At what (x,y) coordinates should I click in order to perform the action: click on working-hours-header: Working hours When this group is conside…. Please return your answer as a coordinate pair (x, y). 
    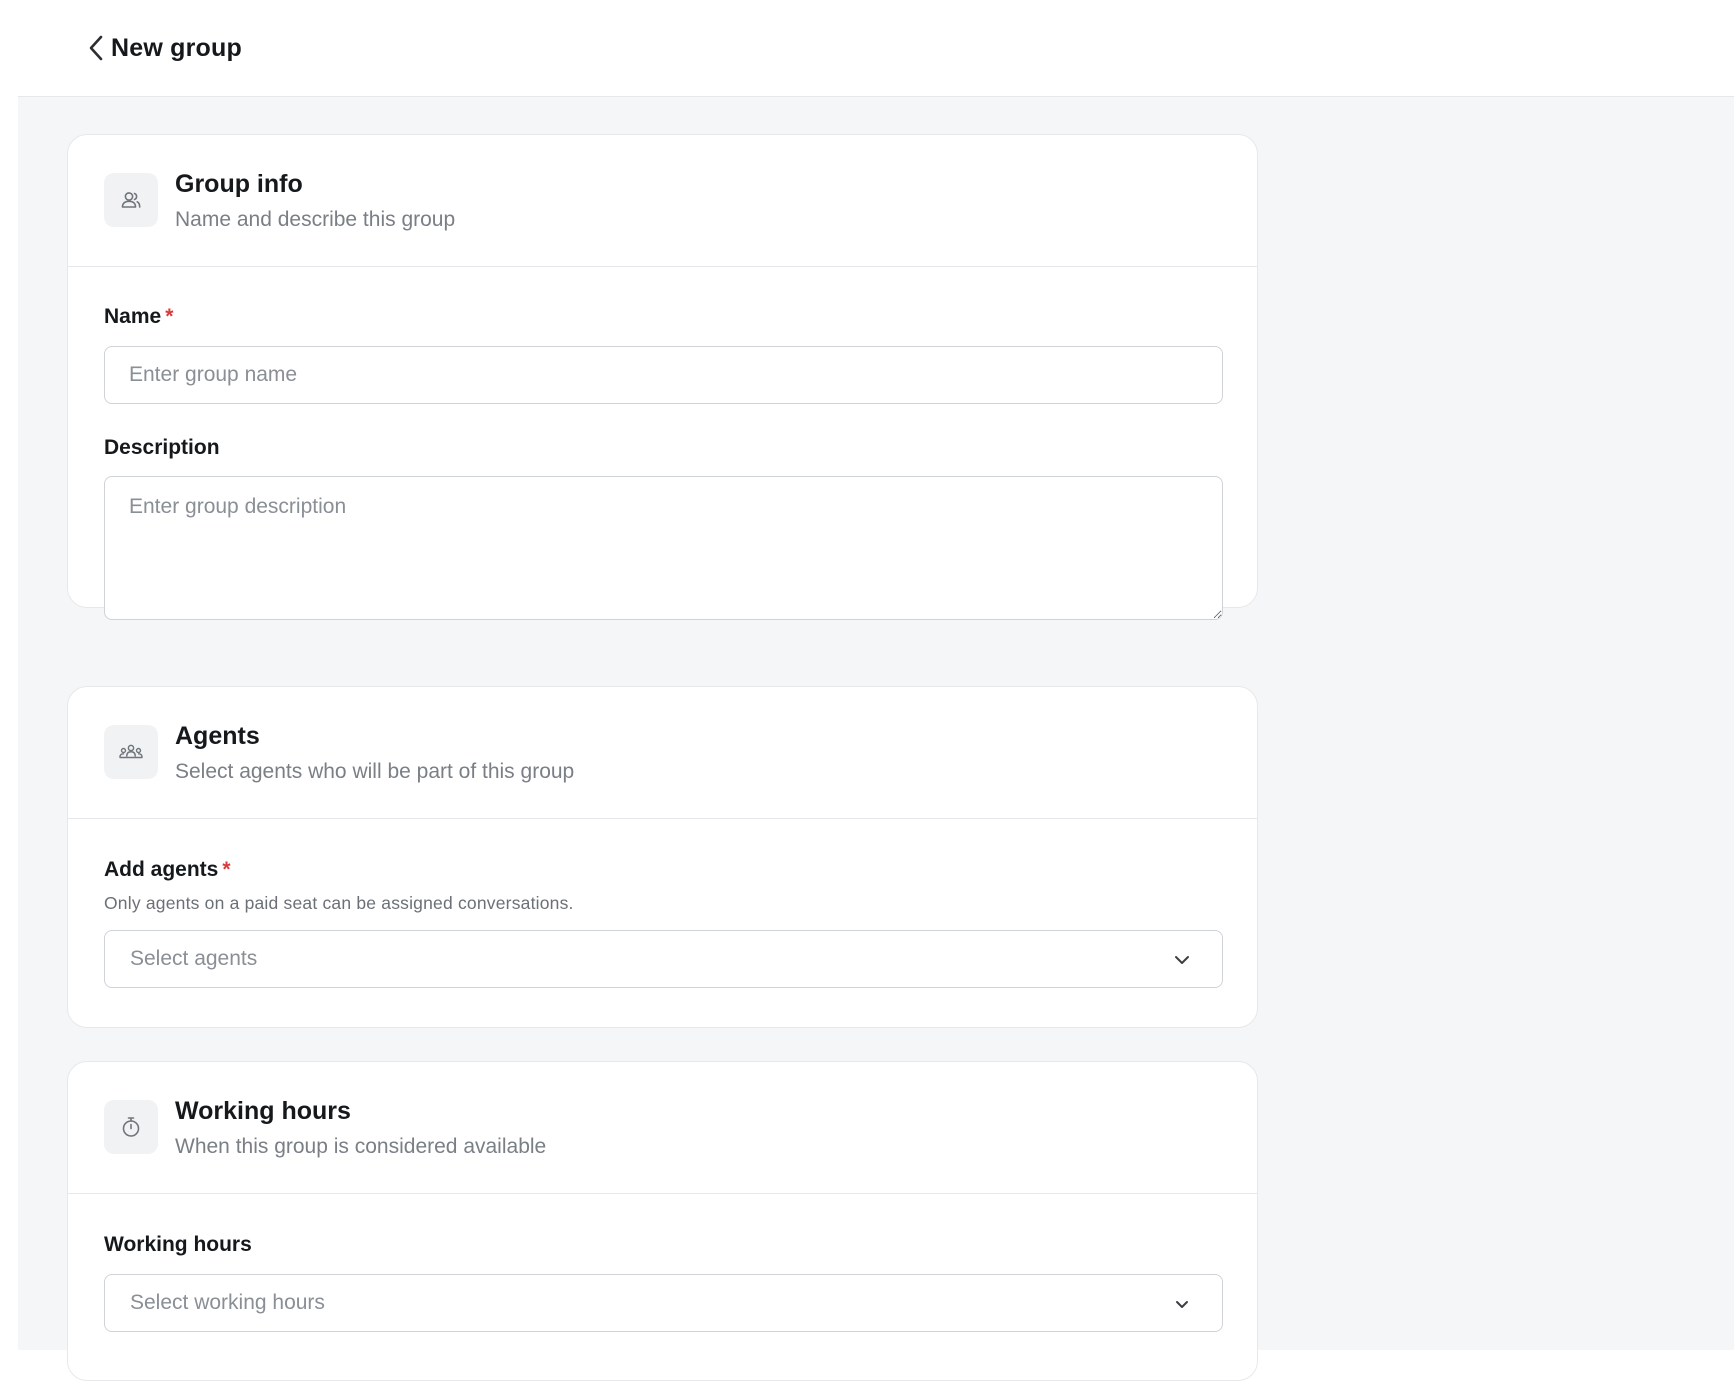
    Looking at the image, I should click on (662, 1128).